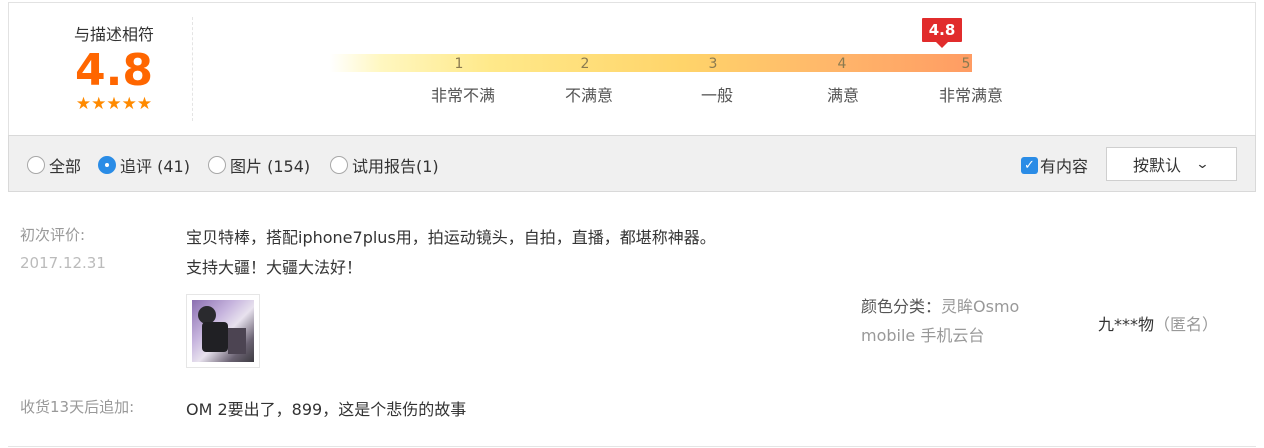 Image resolution: width=1264 pixels, height=448 pixels. What do you see at coordinates (942, 45) in the screenshot?
I see `score-badge-pointer` at bounding box center [942, 45].